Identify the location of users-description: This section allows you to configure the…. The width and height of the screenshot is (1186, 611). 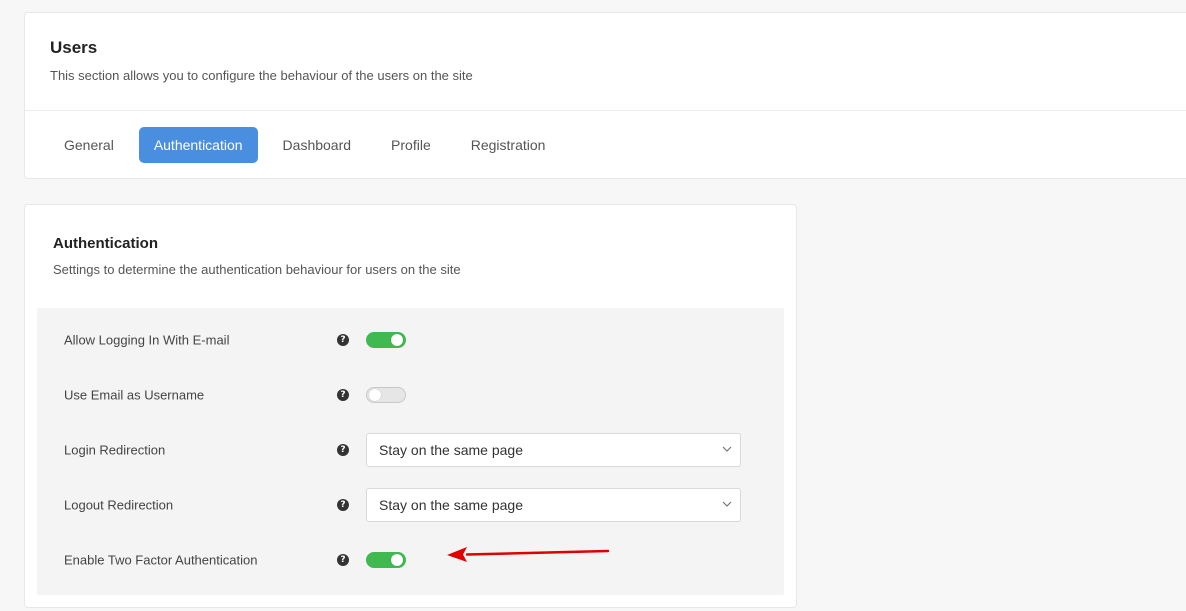
(261, 75).